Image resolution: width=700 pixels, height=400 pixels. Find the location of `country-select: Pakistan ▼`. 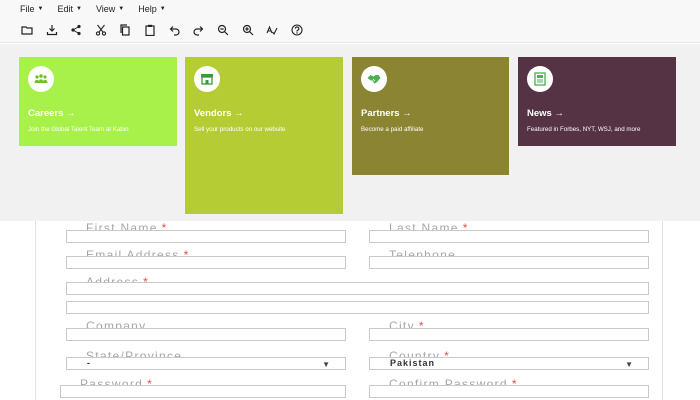

country-select: Pakistan ▼ is located at coordinates (509, 363).